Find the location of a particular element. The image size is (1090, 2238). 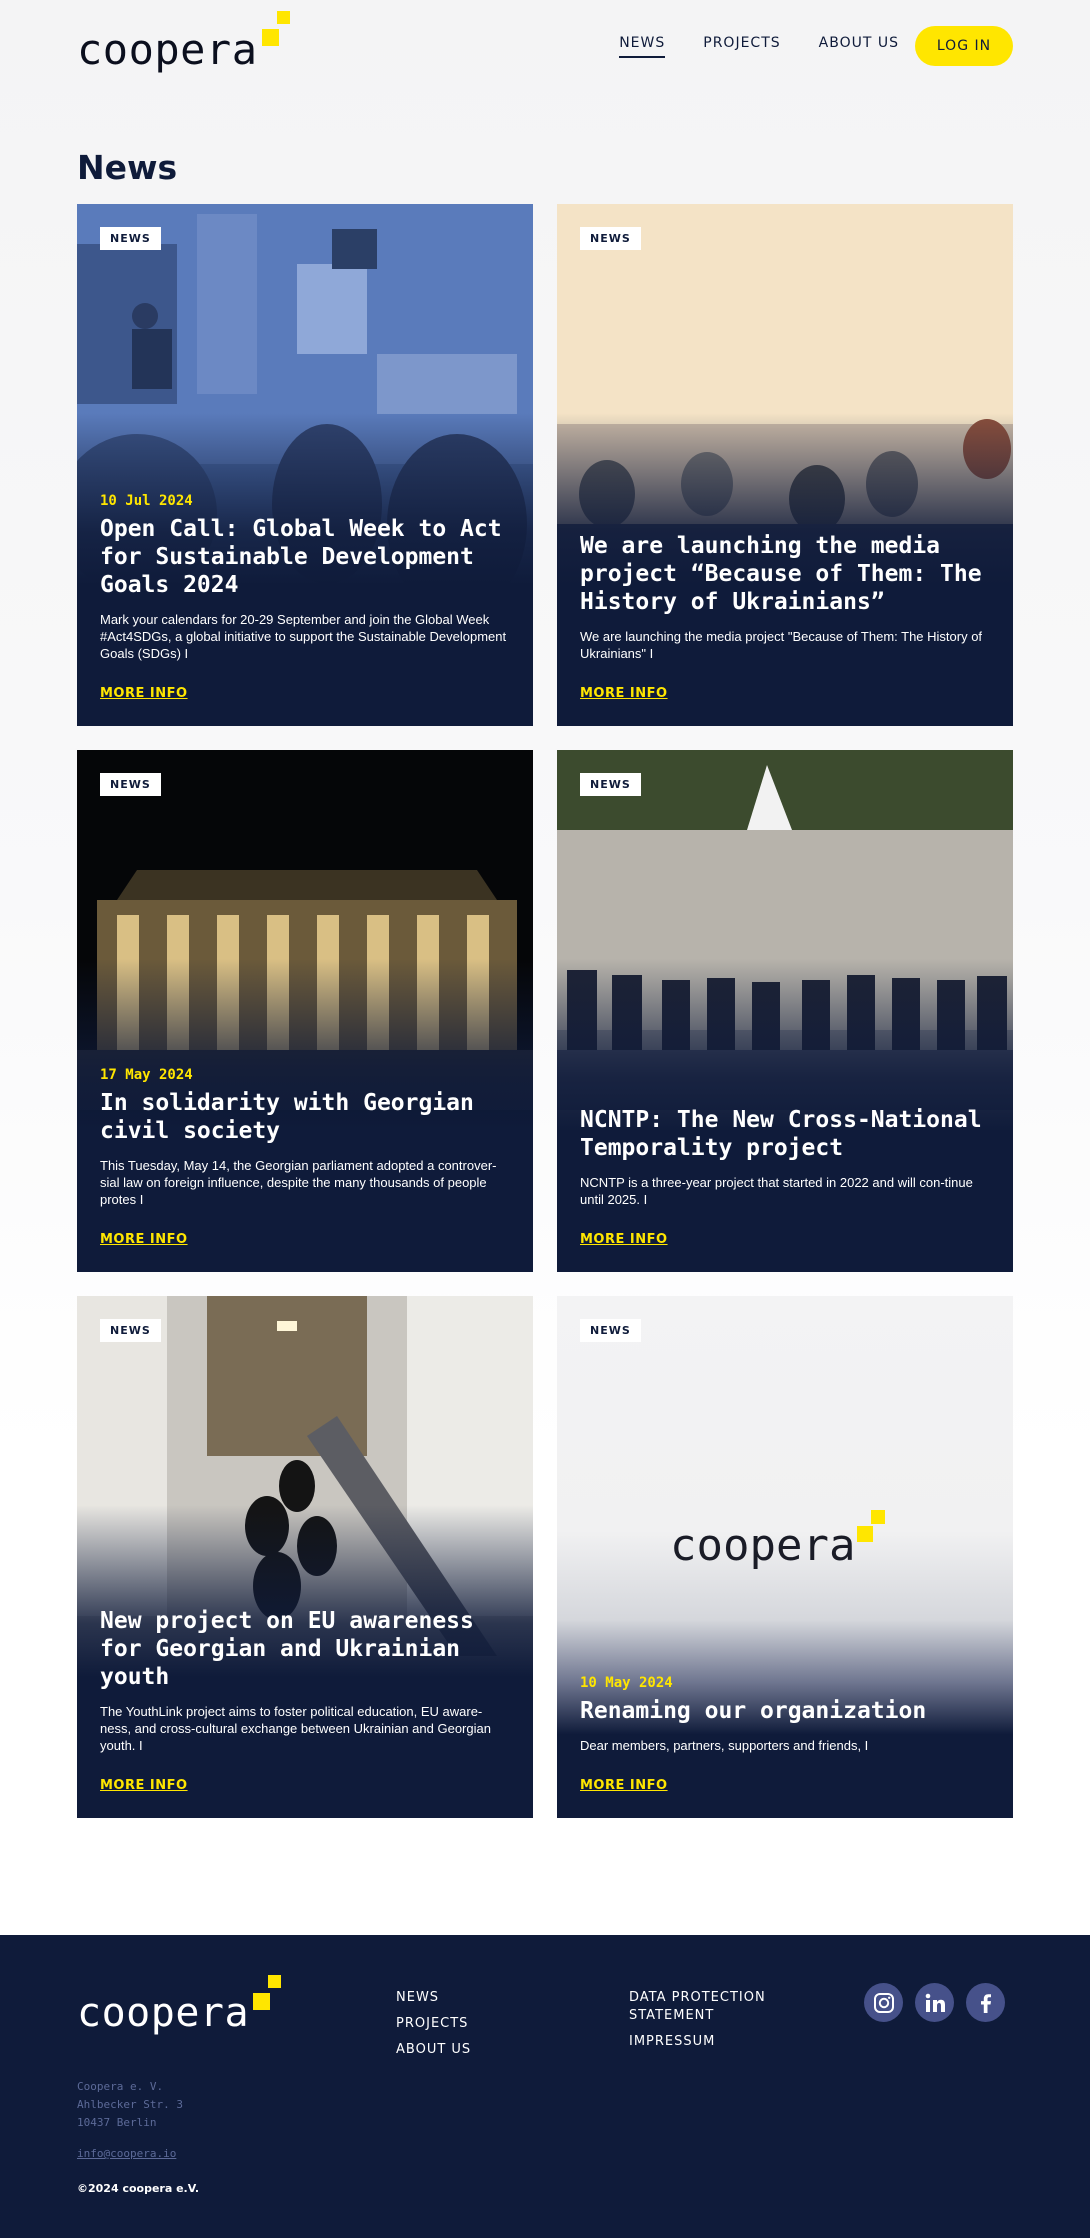

social-links is located at coordinates (934, 2002).